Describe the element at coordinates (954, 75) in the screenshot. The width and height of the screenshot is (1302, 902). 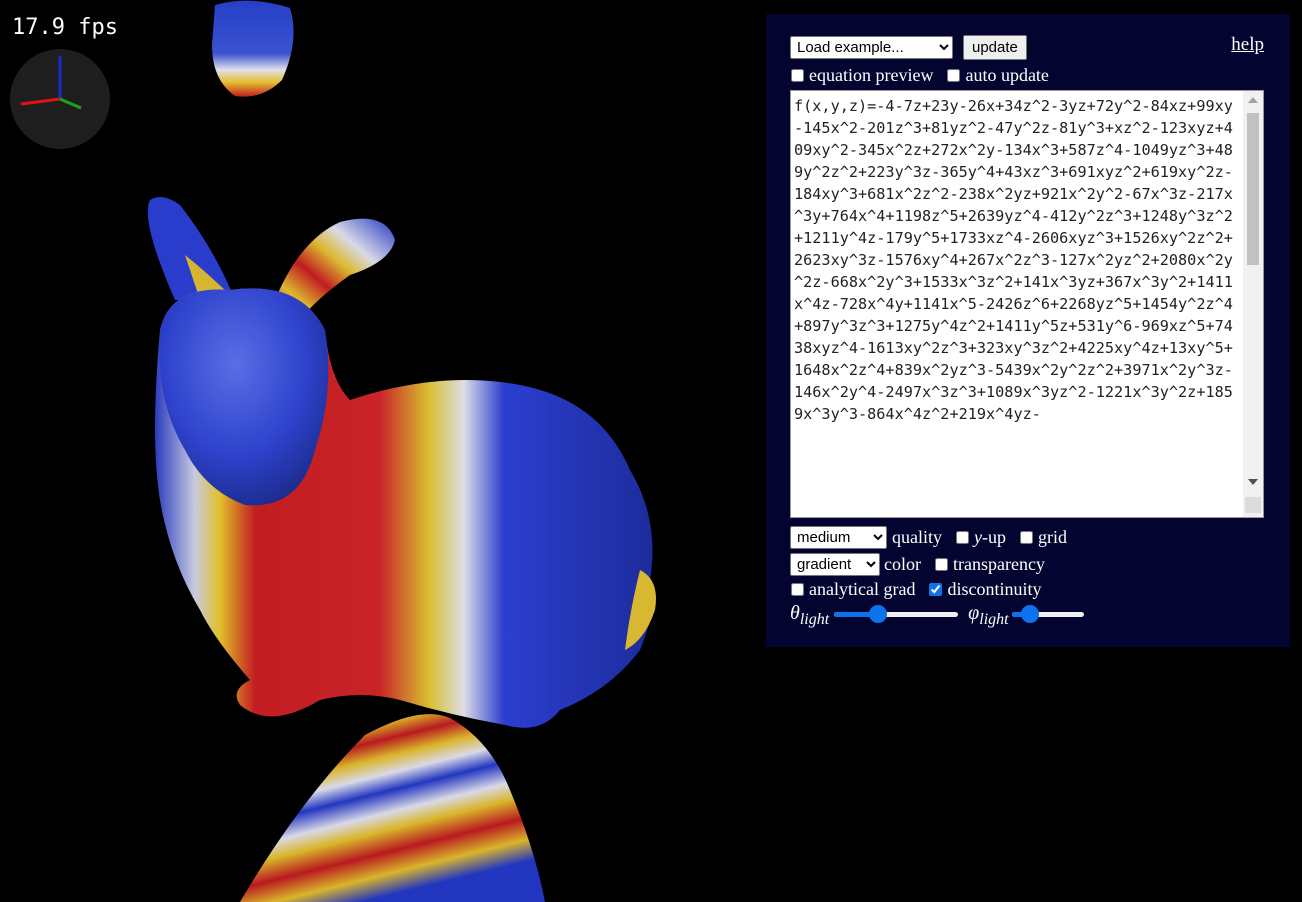
I see `auto-update-checkbox` at that location.